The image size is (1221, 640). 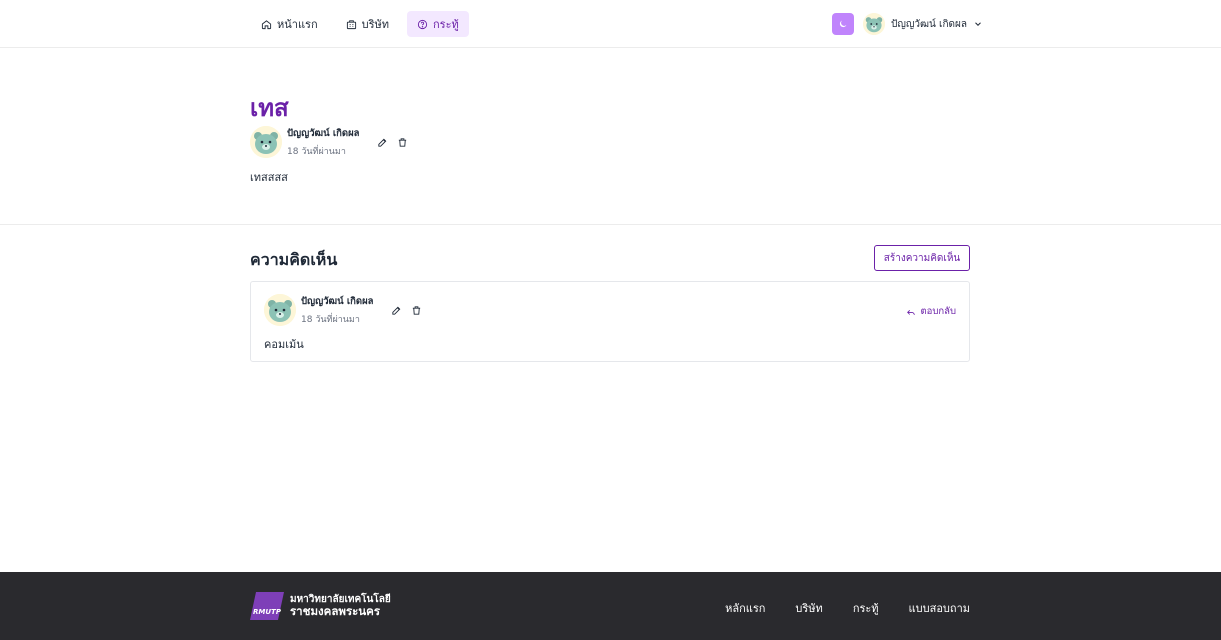 I want to click on nav-forum: กระทู้, so click(x=438, y=24).